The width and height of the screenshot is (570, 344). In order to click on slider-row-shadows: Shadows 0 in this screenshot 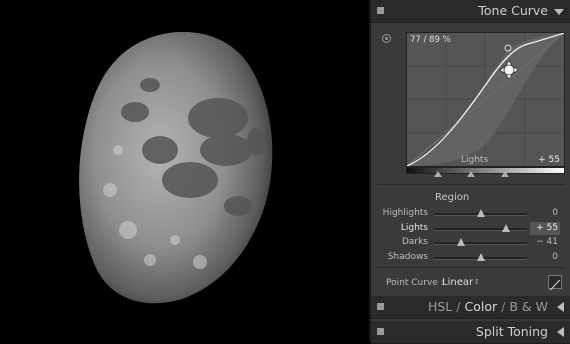, I will do `click(468, 258)`.